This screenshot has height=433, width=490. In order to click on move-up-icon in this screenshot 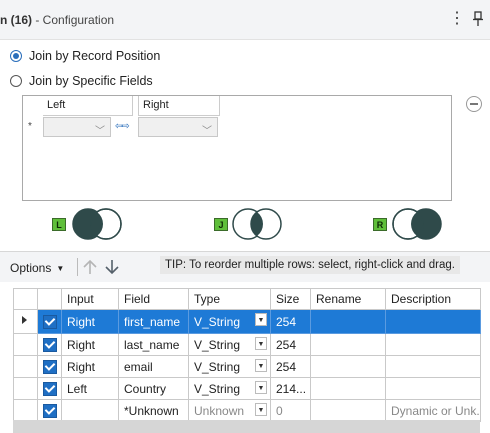, I will do `click(90, 267)`.